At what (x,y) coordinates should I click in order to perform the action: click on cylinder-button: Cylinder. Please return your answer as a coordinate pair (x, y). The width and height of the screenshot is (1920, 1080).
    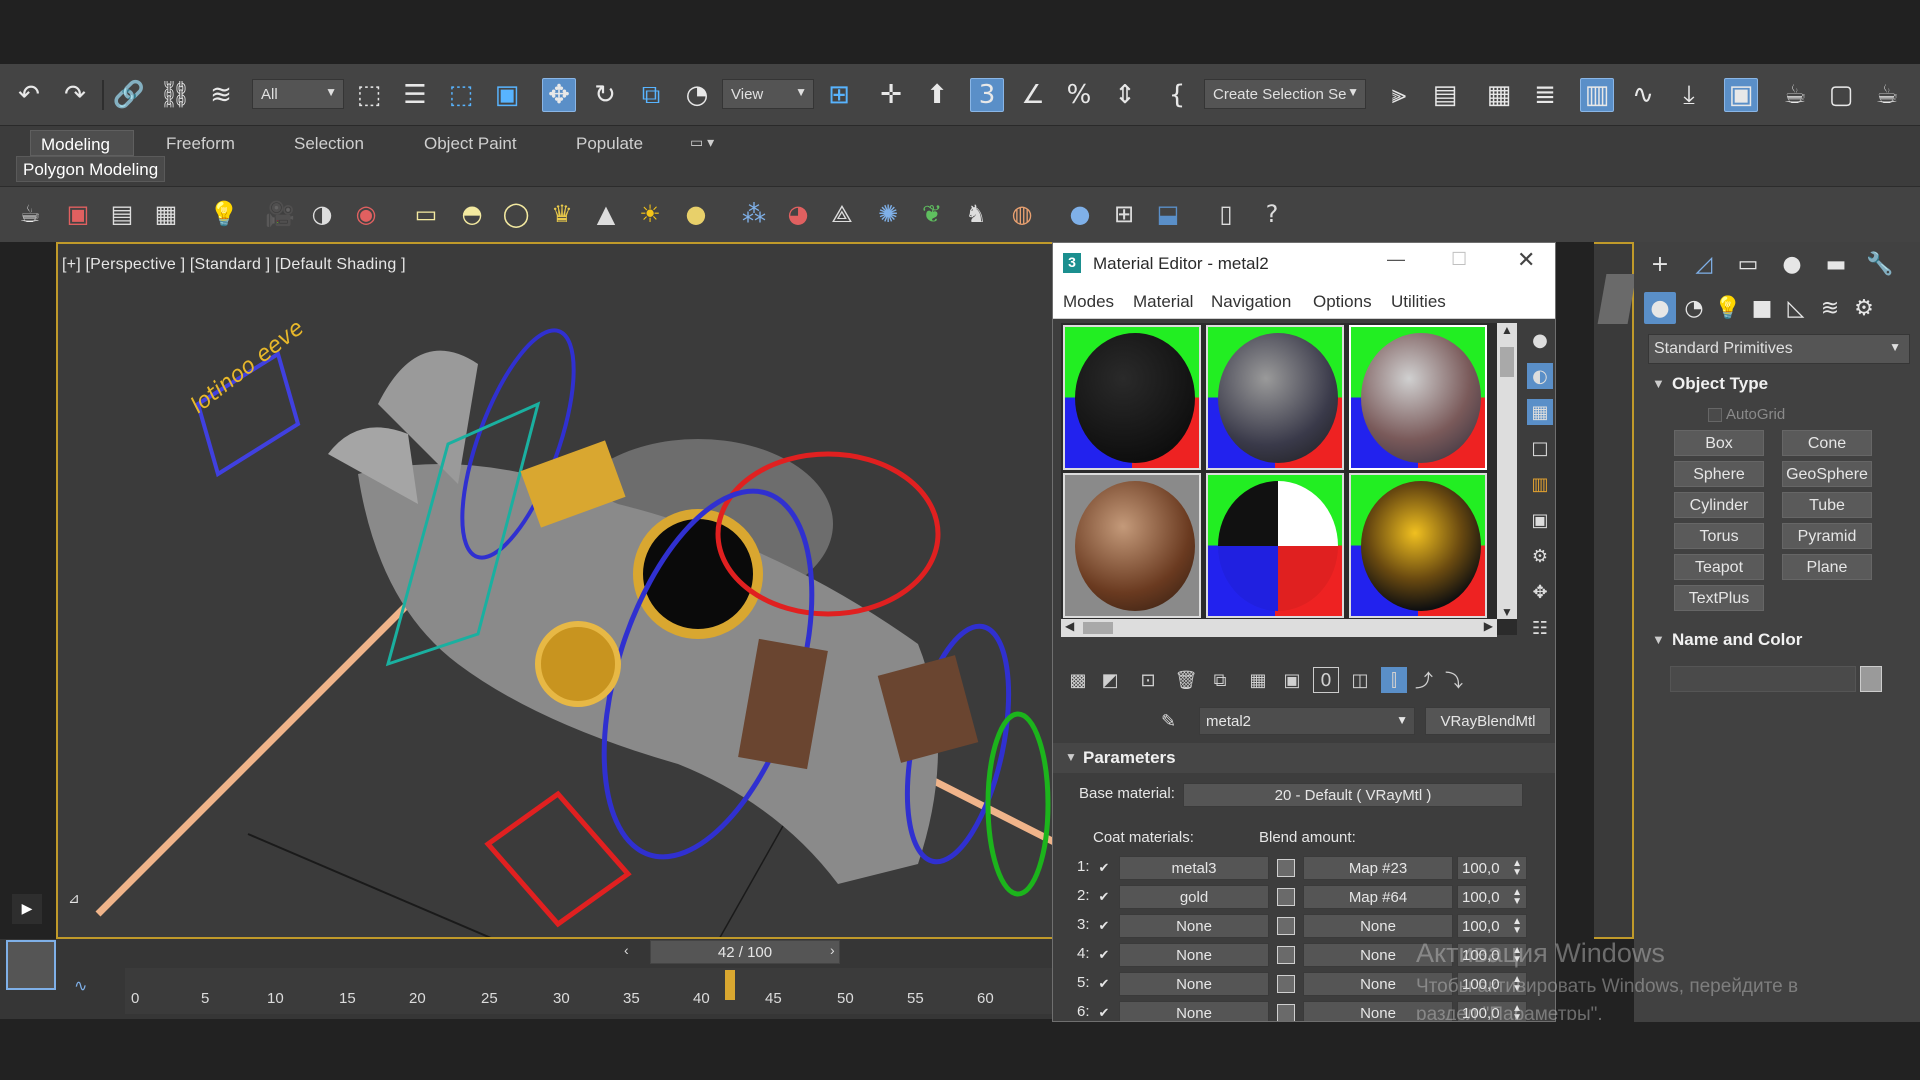
    Looking at the image, I should click on (1719, 505).